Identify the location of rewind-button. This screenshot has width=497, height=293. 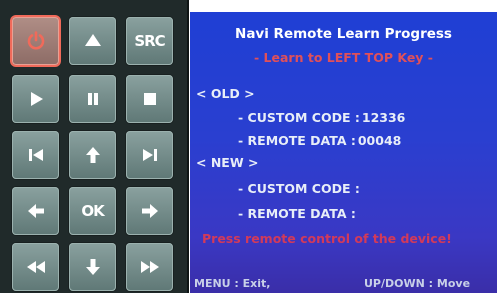
(35, 267).